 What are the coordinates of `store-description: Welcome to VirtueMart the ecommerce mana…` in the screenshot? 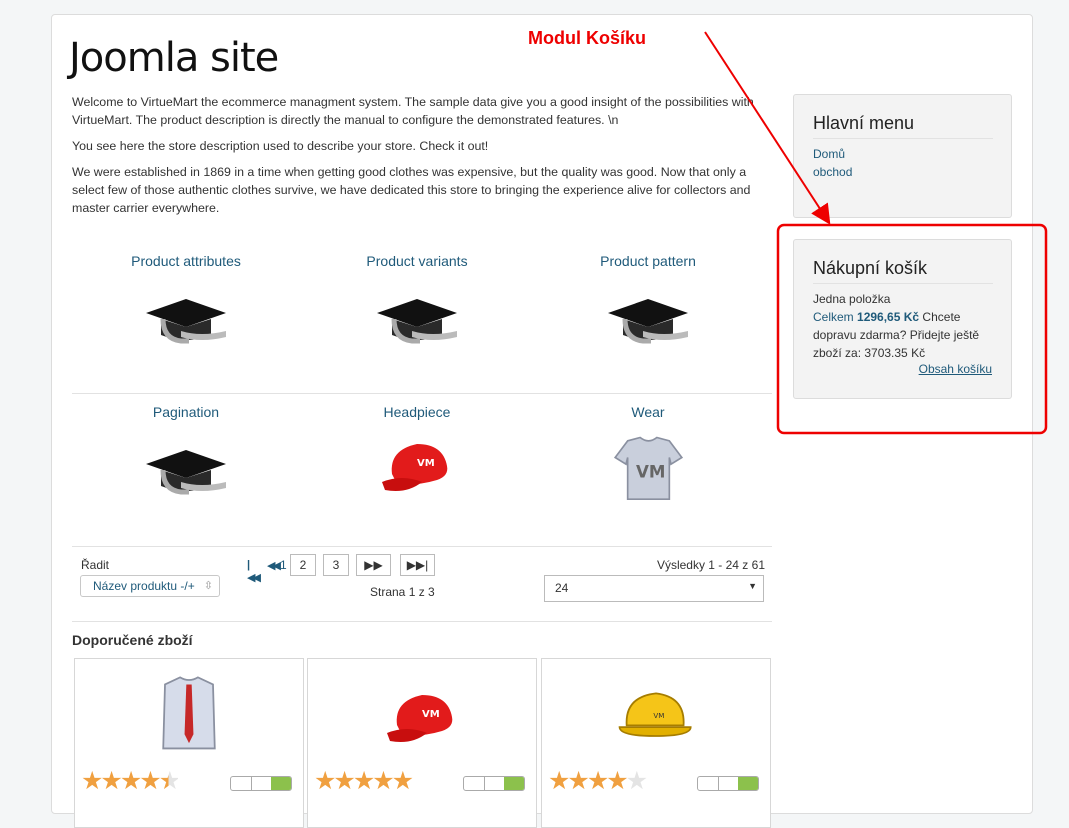 It's located at (422, 159).